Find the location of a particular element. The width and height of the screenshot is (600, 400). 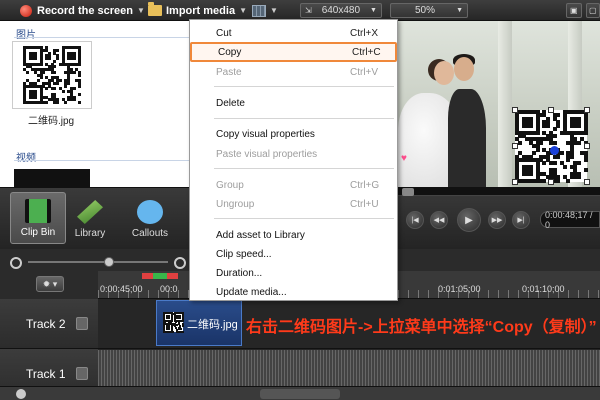

tab-clip-bin: Clip Bin is located at coordinates (38, 218).